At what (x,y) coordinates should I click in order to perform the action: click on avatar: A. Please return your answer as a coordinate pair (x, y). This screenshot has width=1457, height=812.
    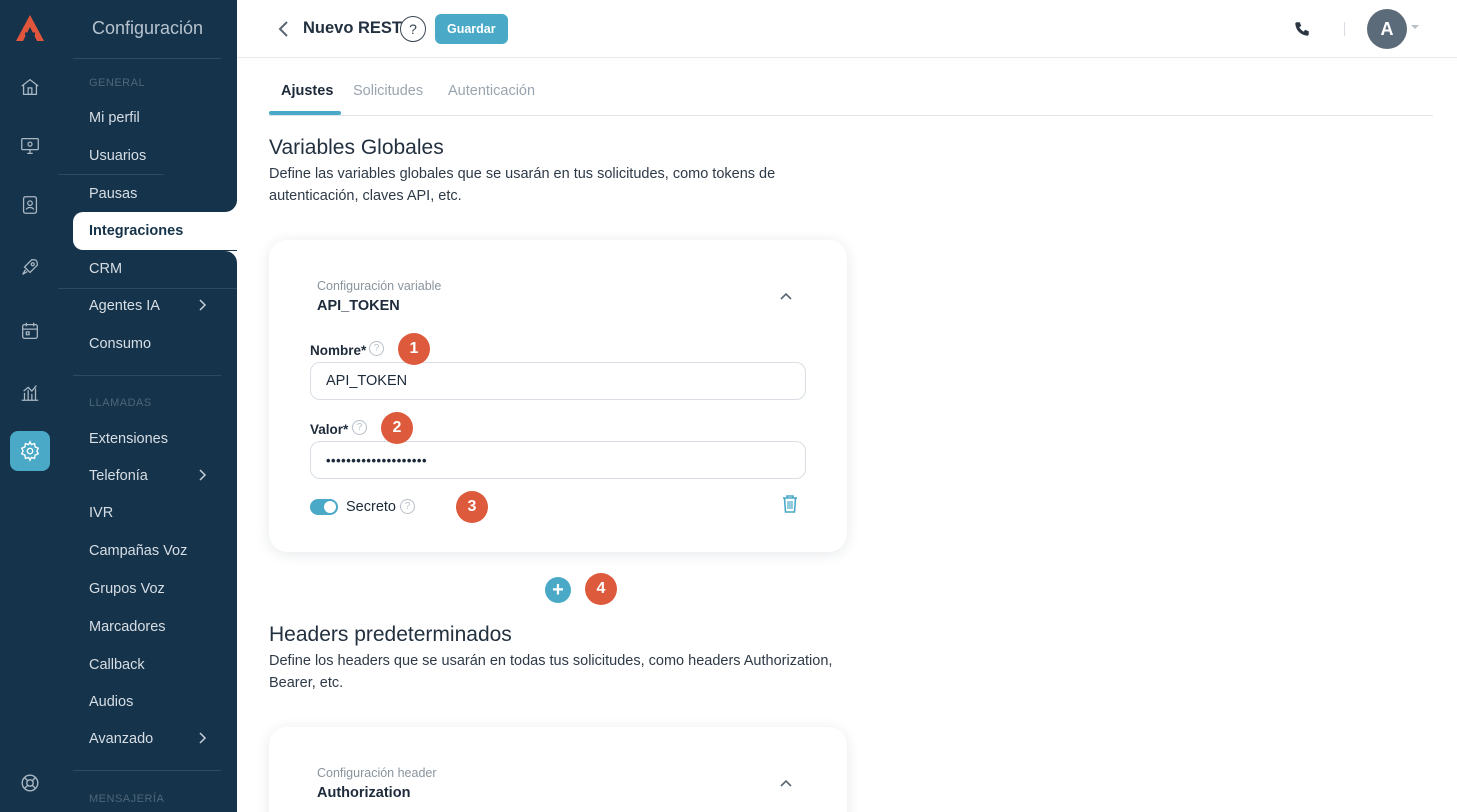
    Looking at the image, I should click on (1387, 29).